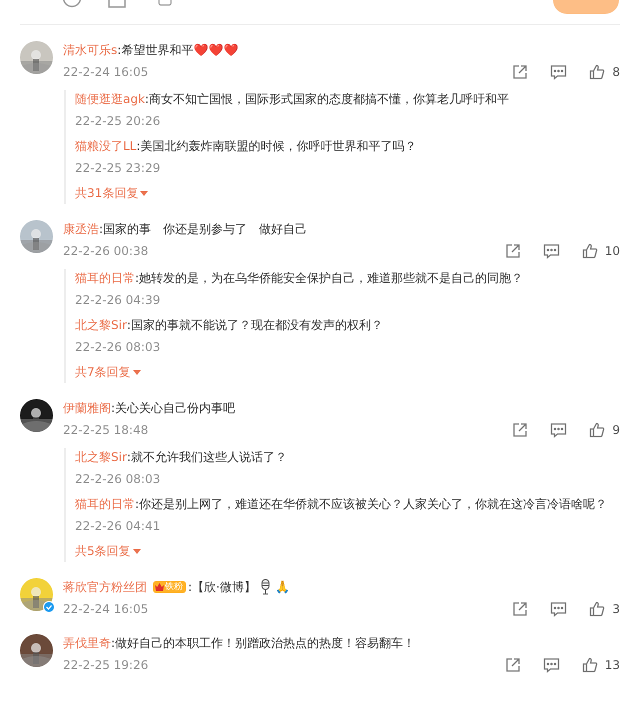 The height and width of the screenshot is (702, 640). Describe the element at coordinates (108, 372) in the screenshot. I see `more-replies-link: 共7条回复` at that location.